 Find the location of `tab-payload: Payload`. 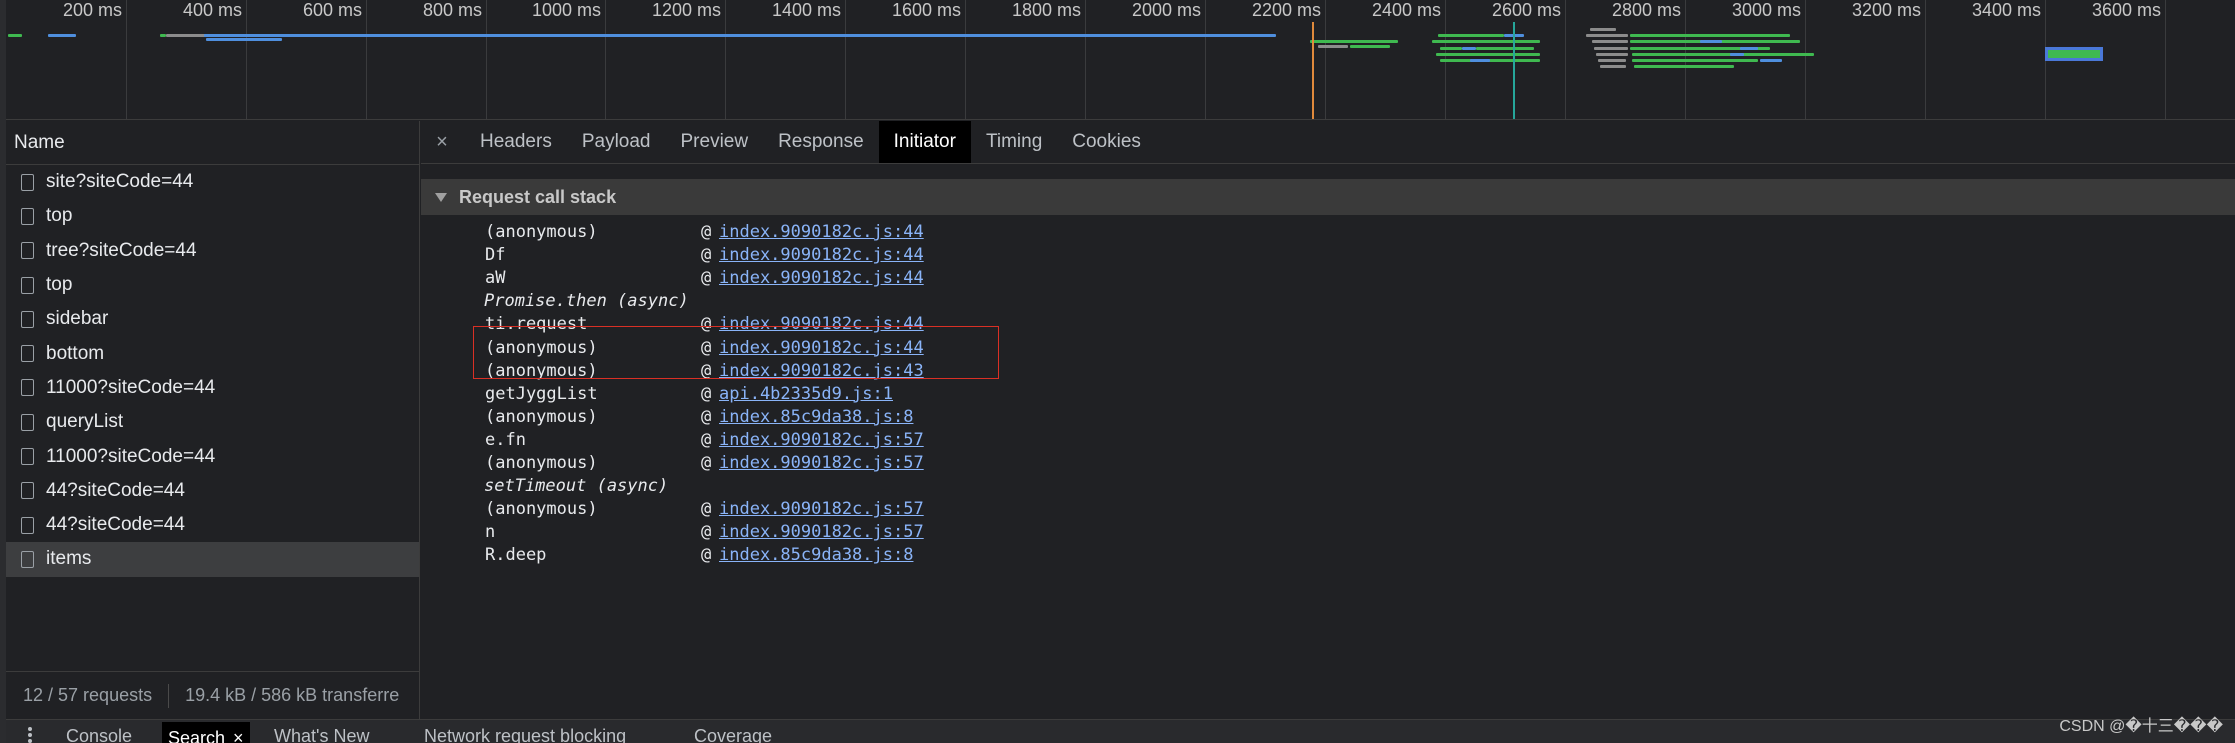

tab-payload: Payload is located at coordinates (616, 142).